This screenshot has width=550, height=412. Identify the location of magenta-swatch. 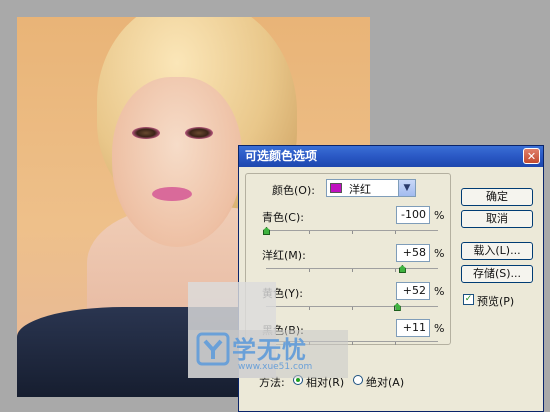
(336, 188).